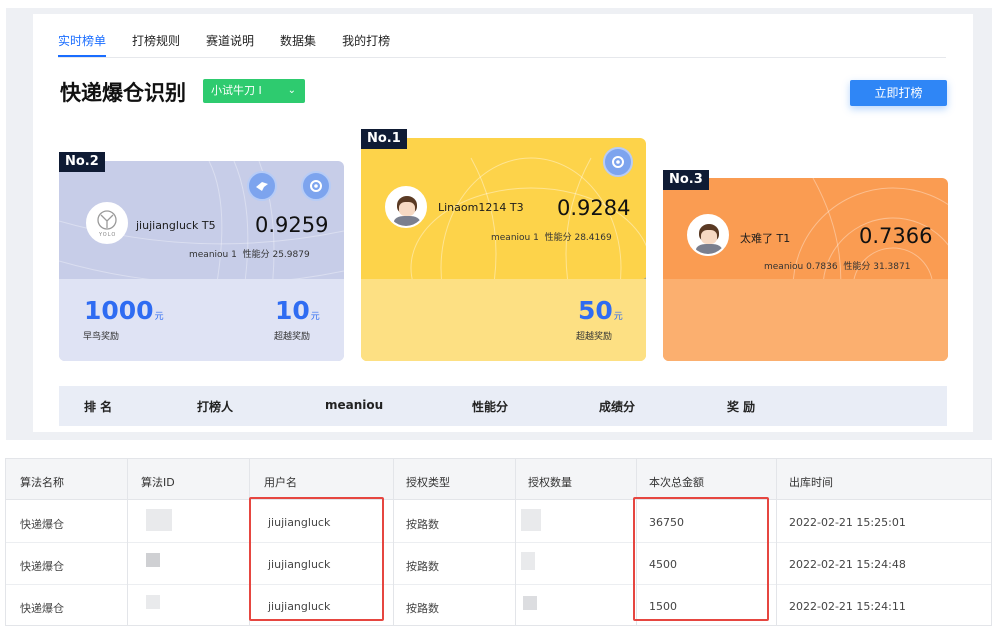  What do you see at coordinates (805, 320) in the screenshot?
I see `prize-section` at bounding box center [805, 320].